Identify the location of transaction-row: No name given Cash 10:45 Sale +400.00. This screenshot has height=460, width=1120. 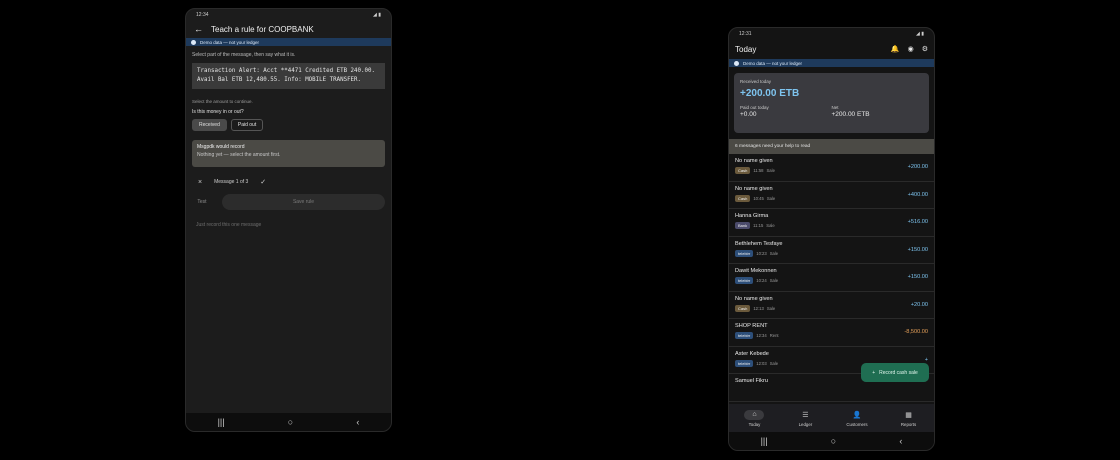
(831, 195).